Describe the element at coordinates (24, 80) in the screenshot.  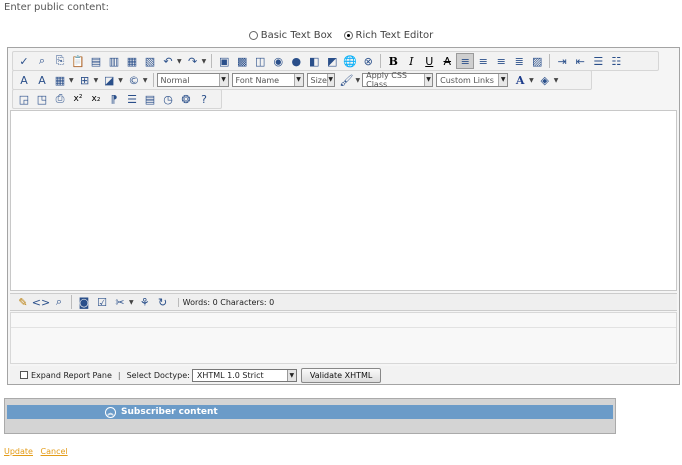
I see `superscript-size-icon: A` at that location.